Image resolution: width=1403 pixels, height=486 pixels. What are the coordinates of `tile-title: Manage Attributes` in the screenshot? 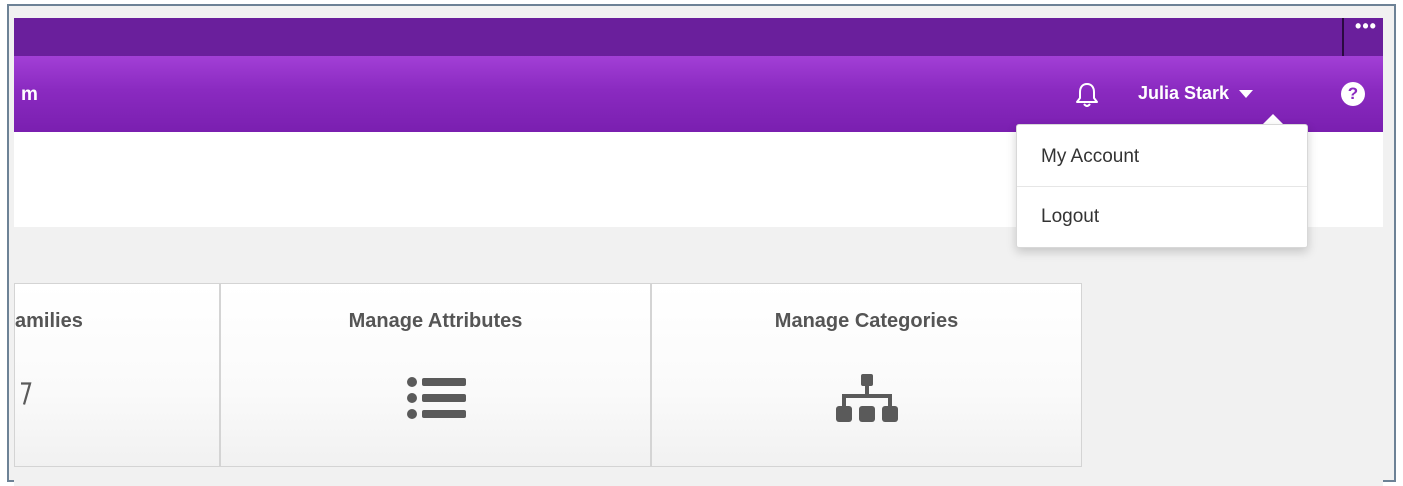 It's located at (435, 321).